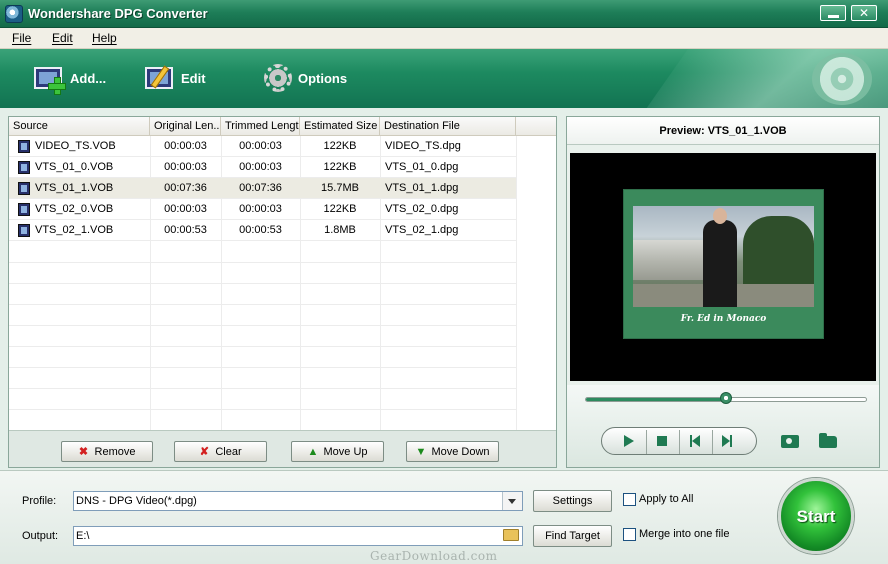  I want to click on watermark: GearDownload.com, so click(434, 556).